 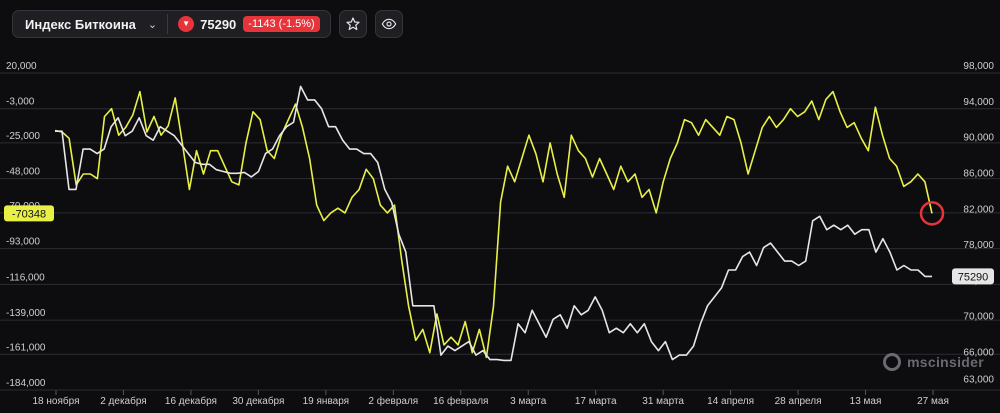 What do you see at coordinates (326, 401) in the screenshot?
I see `x-axis-label: 19 января` at bounding box center [326, 401].